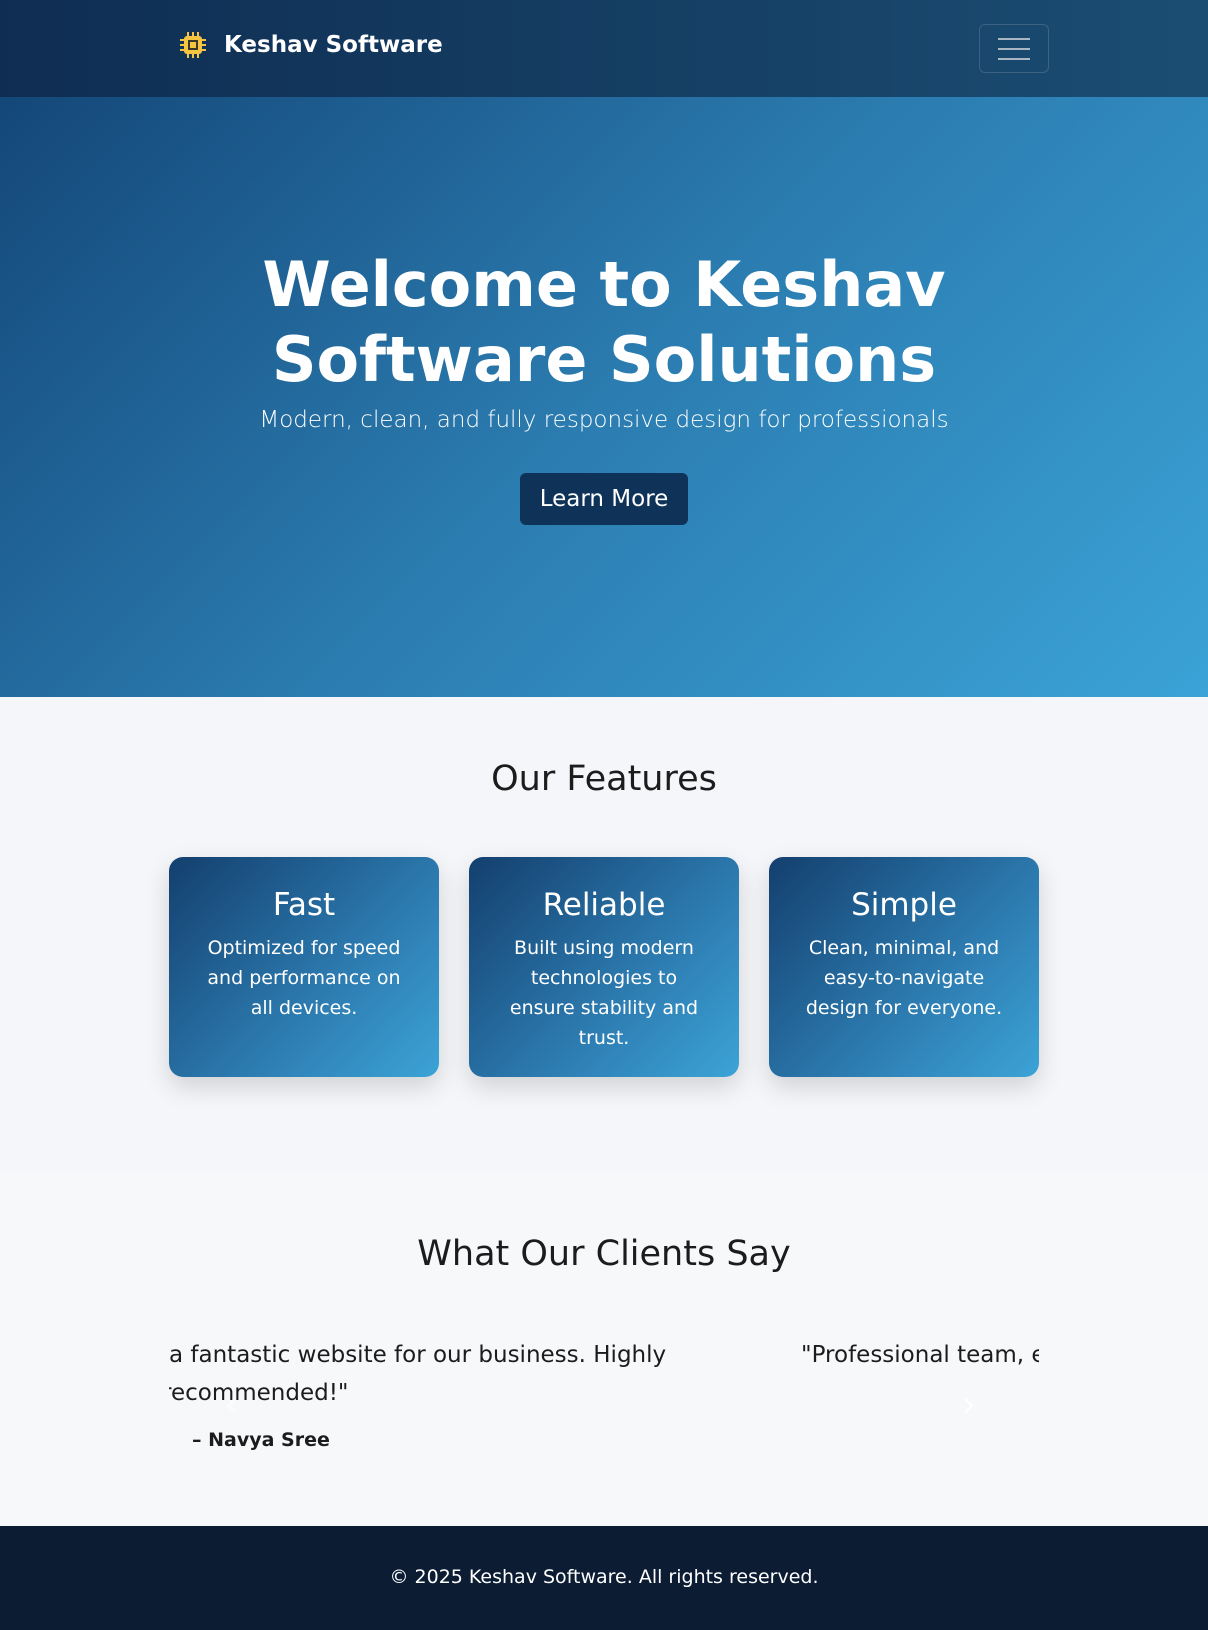  Describe the element at coordinates (904, 905) in the screenshot. I see `card-title: Simple` at that location.